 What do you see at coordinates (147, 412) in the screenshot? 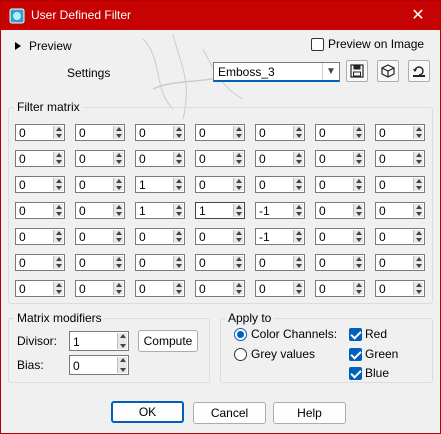
I see `ok-button: OK` at bounding box center [147, 412].